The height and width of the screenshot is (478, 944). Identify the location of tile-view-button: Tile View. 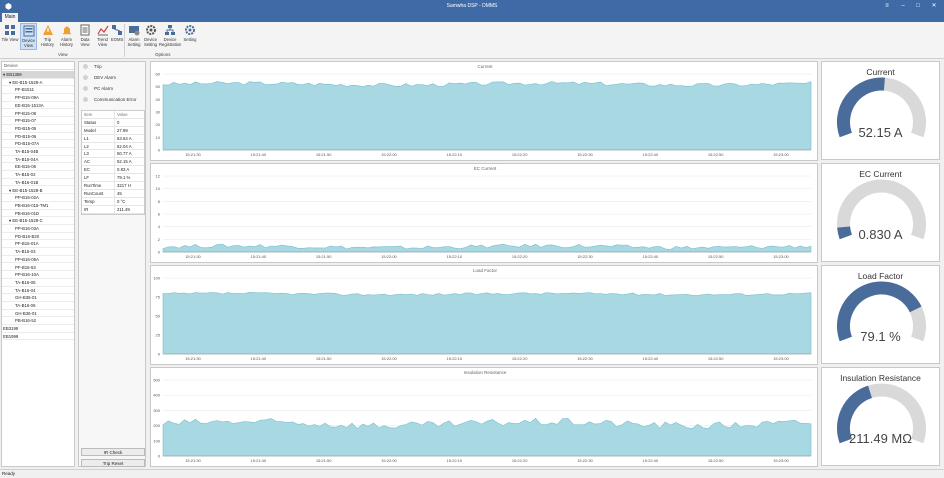
(10, 36).